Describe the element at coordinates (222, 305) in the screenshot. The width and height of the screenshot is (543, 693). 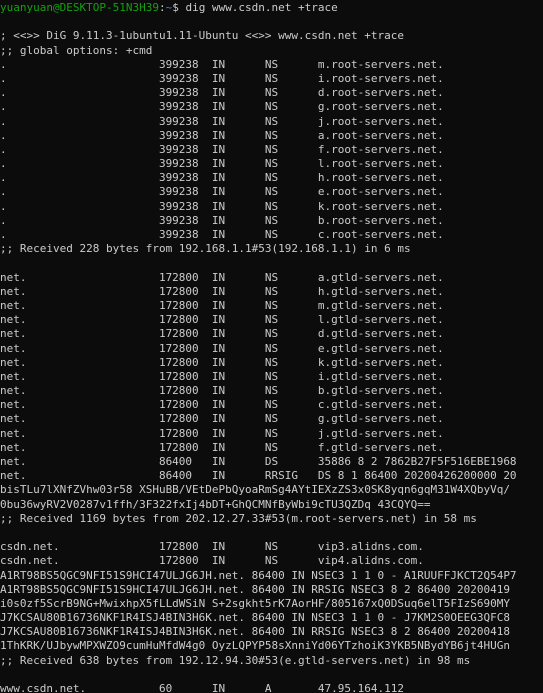
I see `output-line: net. 172800 IN NS m.gtld-servers.net.` at that location.